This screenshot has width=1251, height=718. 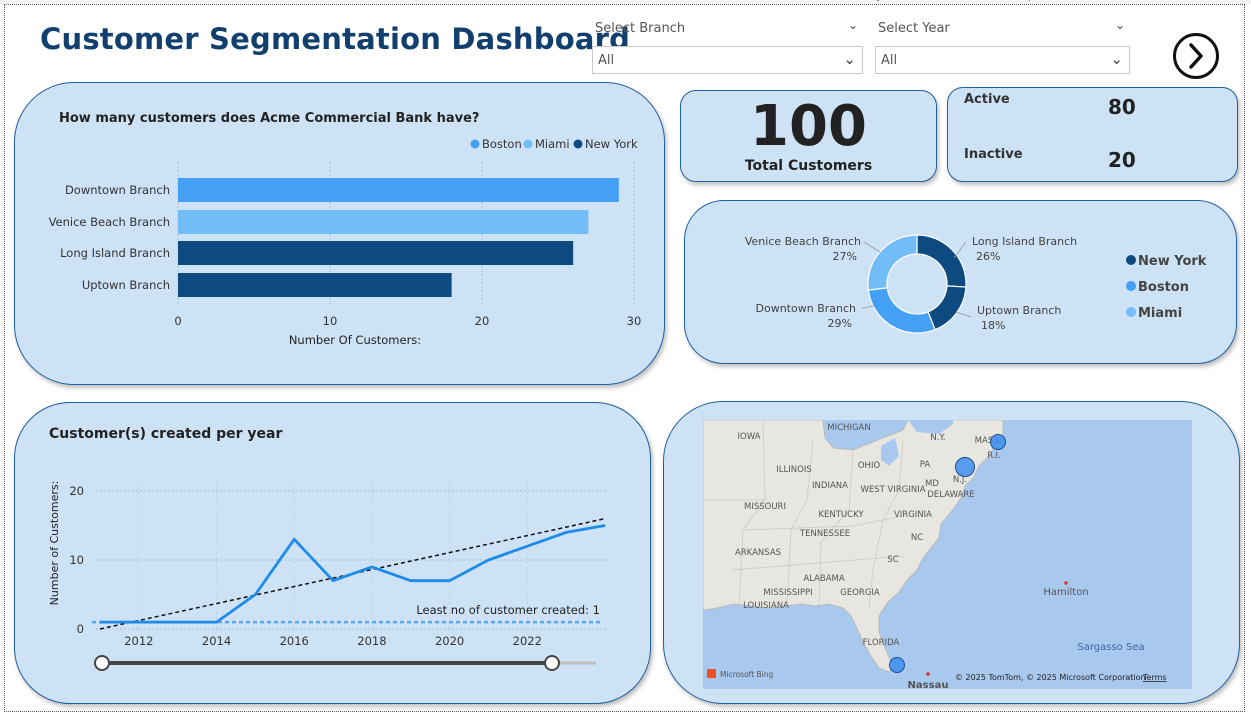 What do you see at coordinates (913, 515) in the screenshot?
I see `map-label: VIRGINIA` at bounding box center [913, 515].